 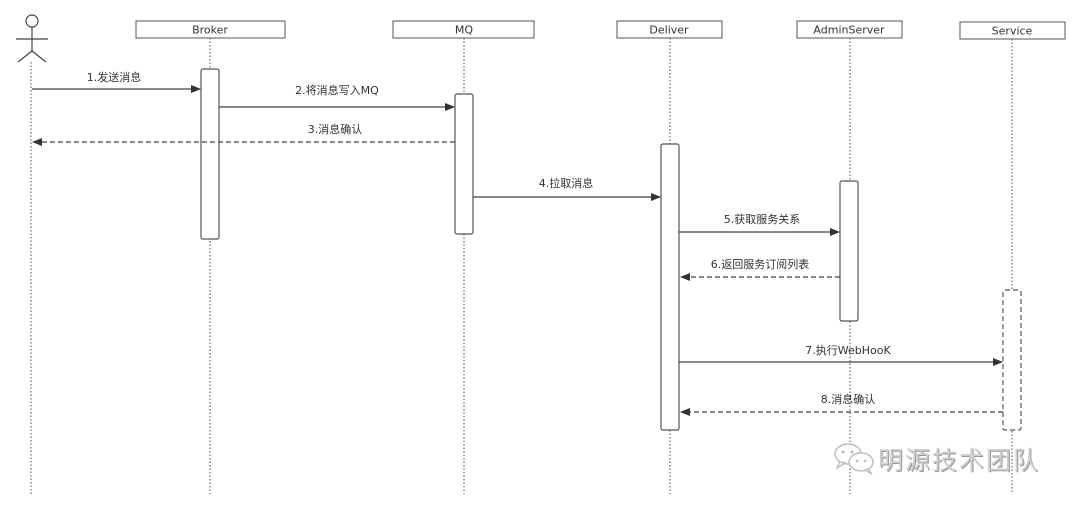 I want to click on actor, so click(x=32, y=254).